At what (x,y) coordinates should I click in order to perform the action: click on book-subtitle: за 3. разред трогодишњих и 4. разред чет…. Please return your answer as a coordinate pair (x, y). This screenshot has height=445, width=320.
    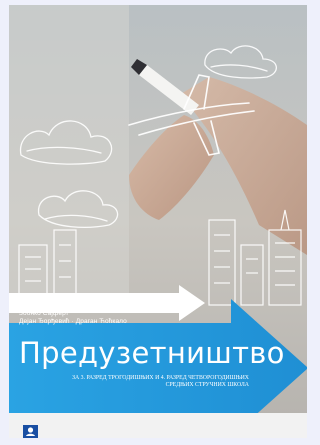
    Looking at the image, I should click on (134, 382).